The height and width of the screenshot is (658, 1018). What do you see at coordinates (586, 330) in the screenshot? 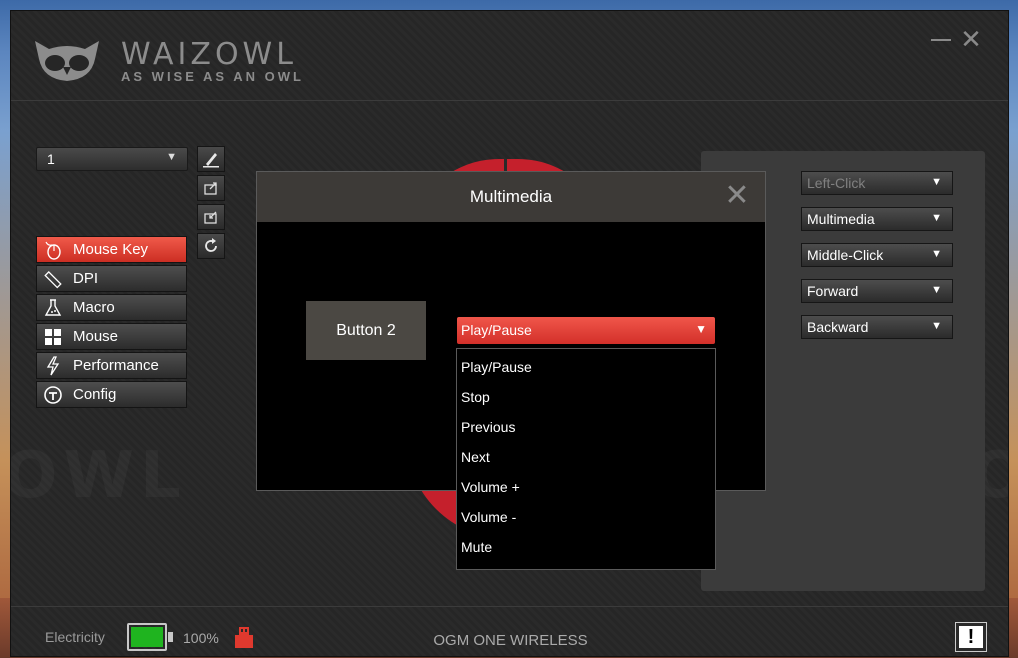
I see `multimedia-select: Play/Pause ▼` at bounding box center [586, 330].